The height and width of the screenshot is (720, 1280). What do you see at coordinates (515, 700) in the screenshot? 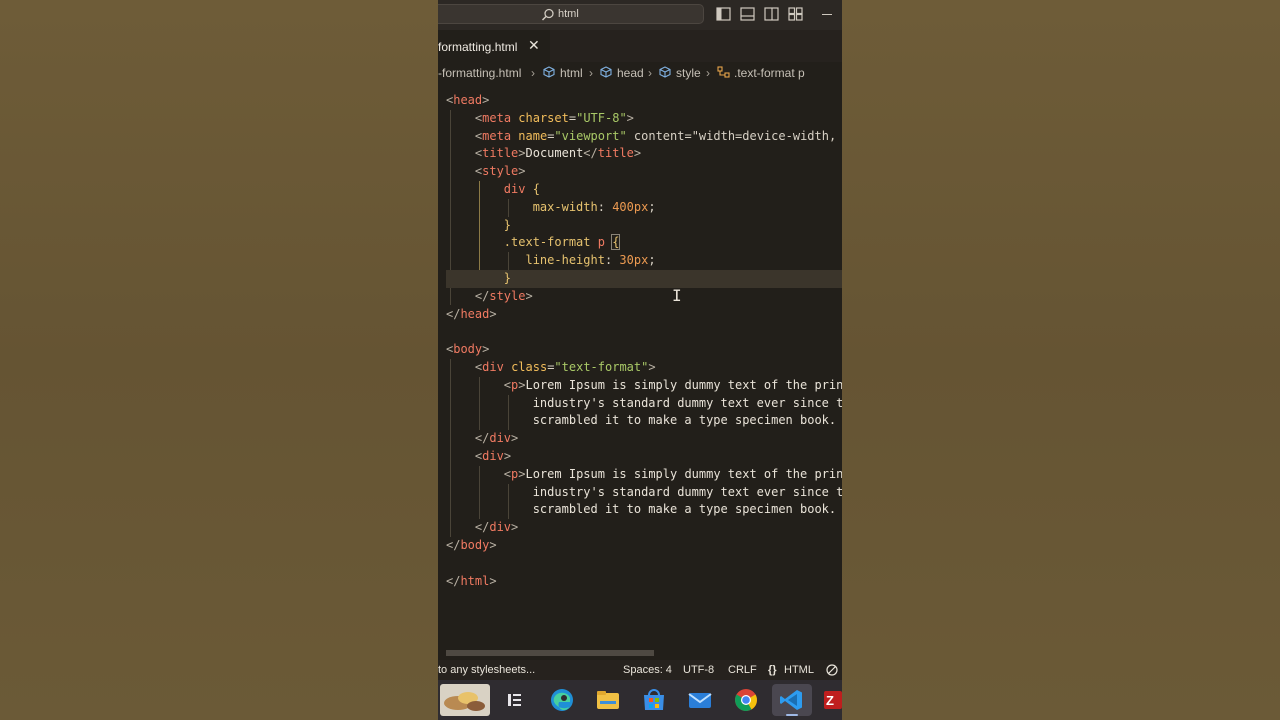
I see `task-view-icon` at bounding box center [515, 700].